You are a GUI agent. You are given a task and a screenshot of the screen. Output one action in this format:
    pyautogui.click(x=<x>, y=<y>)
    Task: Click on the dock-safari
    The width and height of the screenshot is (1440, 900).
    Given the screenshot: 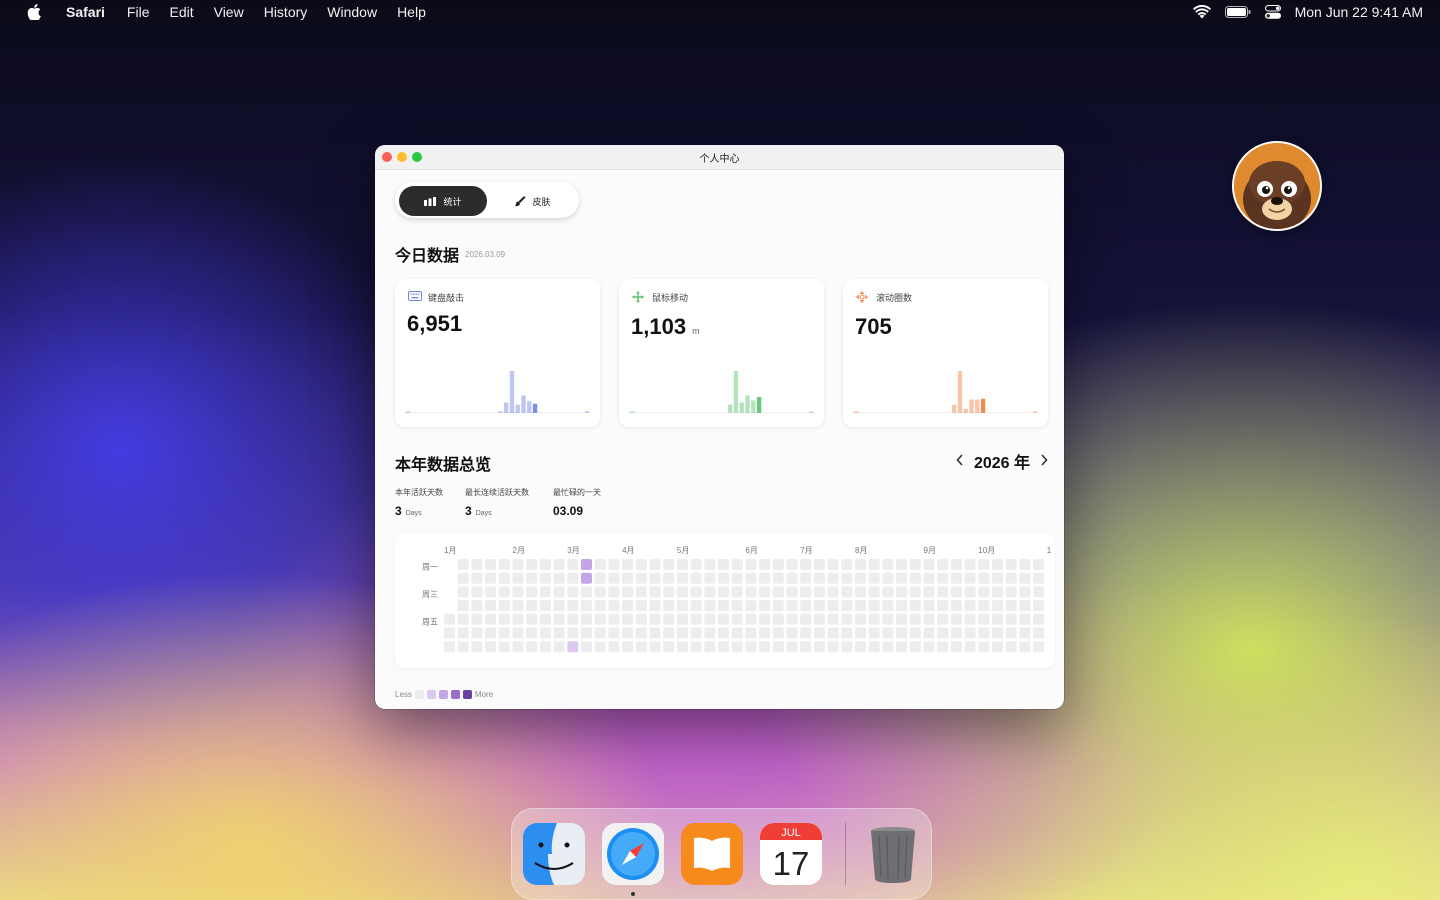 What is the action you would take?
    pyautogui.click(x=633, y=854)
    